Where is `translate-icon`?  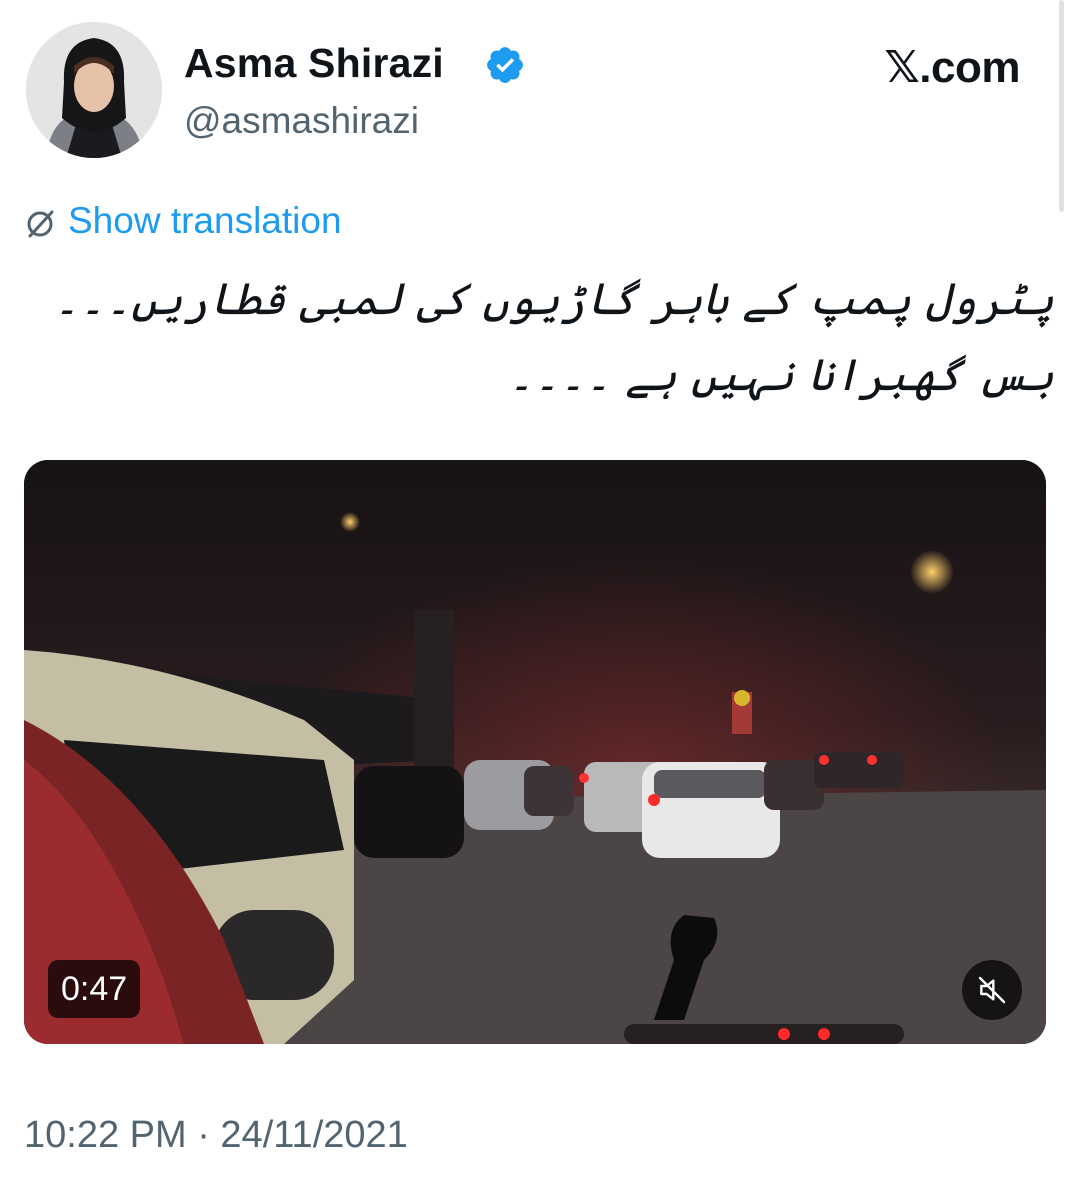
translate-icon is located at coordinates (40, 224).